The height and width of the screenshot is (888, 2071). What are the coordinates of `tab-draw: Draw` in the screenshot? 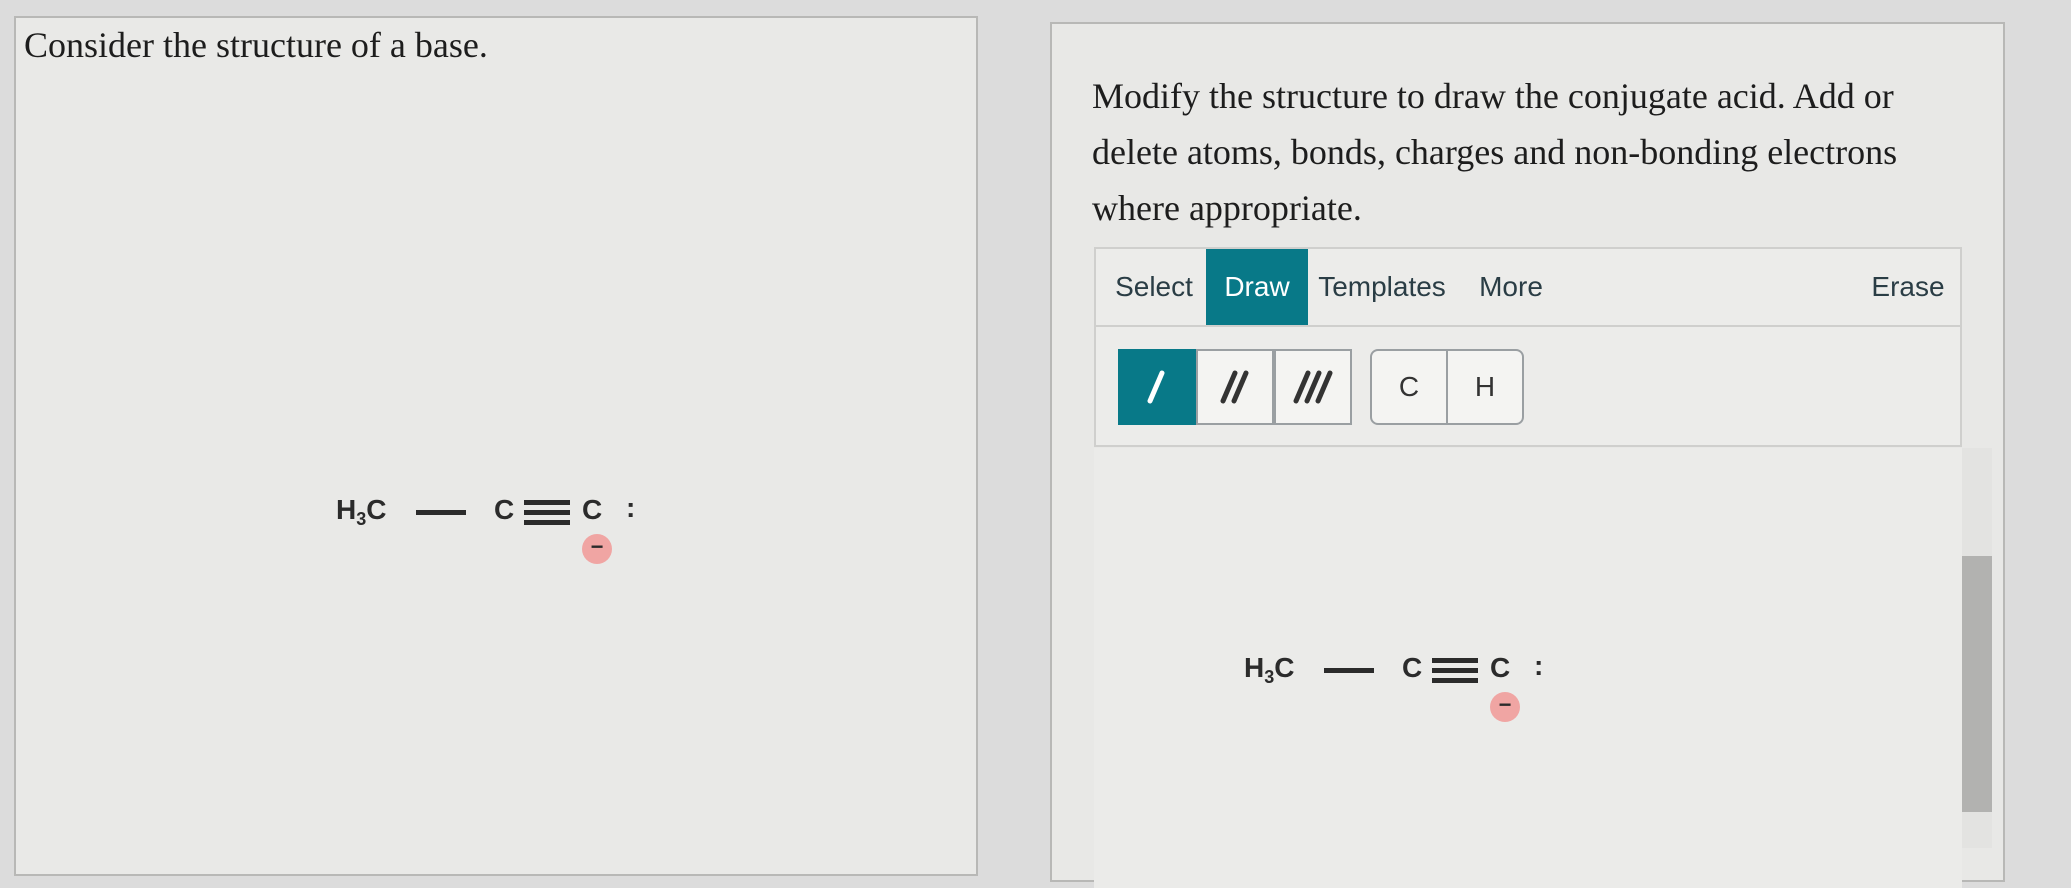 It's located at (1257, 287).